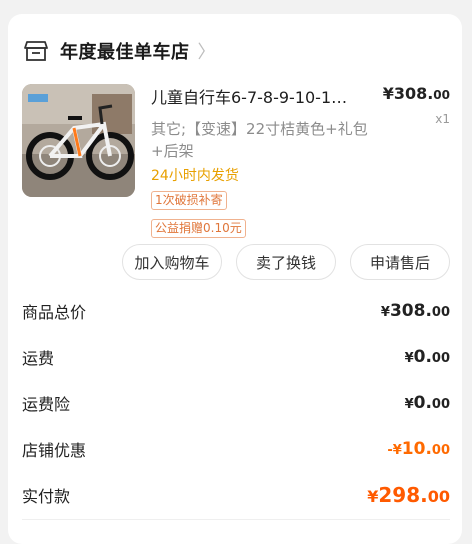 Image resolution: width=472 pixels, height=544 pixels. What do you see at coordinates (207, 51) in the screenshot?
I see `chevron-right-icon: 〉` at bounding box center [207, 51].